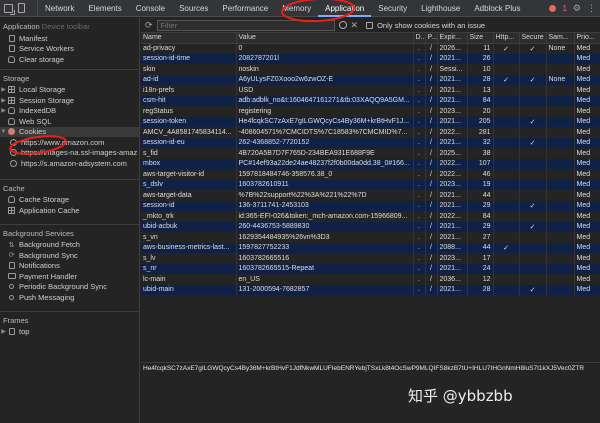  I want to click on cell-name: s_lv, so click(189, 258).